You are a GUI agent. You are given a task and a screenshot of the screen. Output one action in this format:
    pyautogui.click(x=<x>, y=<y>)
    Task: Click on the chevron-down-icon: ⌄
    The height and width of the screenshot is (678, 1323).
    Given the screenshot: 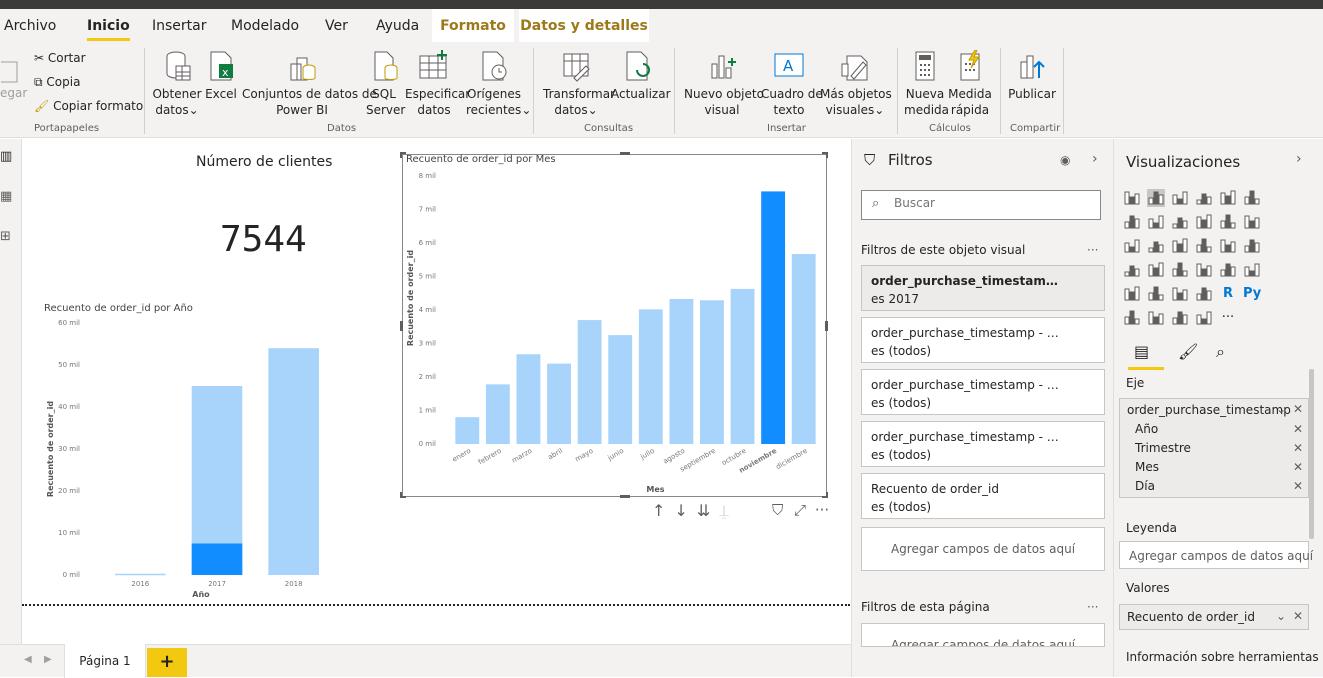 What is the action you would take?
    pyautogui.click(x=1281, y=616)
    